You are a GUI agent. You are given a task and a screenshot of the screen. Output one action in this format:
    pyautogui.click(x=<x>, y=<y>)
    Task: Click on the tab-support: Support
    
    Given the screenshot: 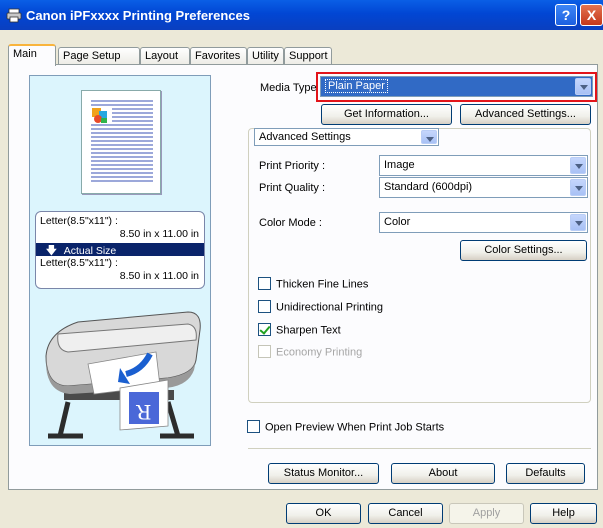 What is the action you would take?
    pyautogui.click(x=308, y=56)
    